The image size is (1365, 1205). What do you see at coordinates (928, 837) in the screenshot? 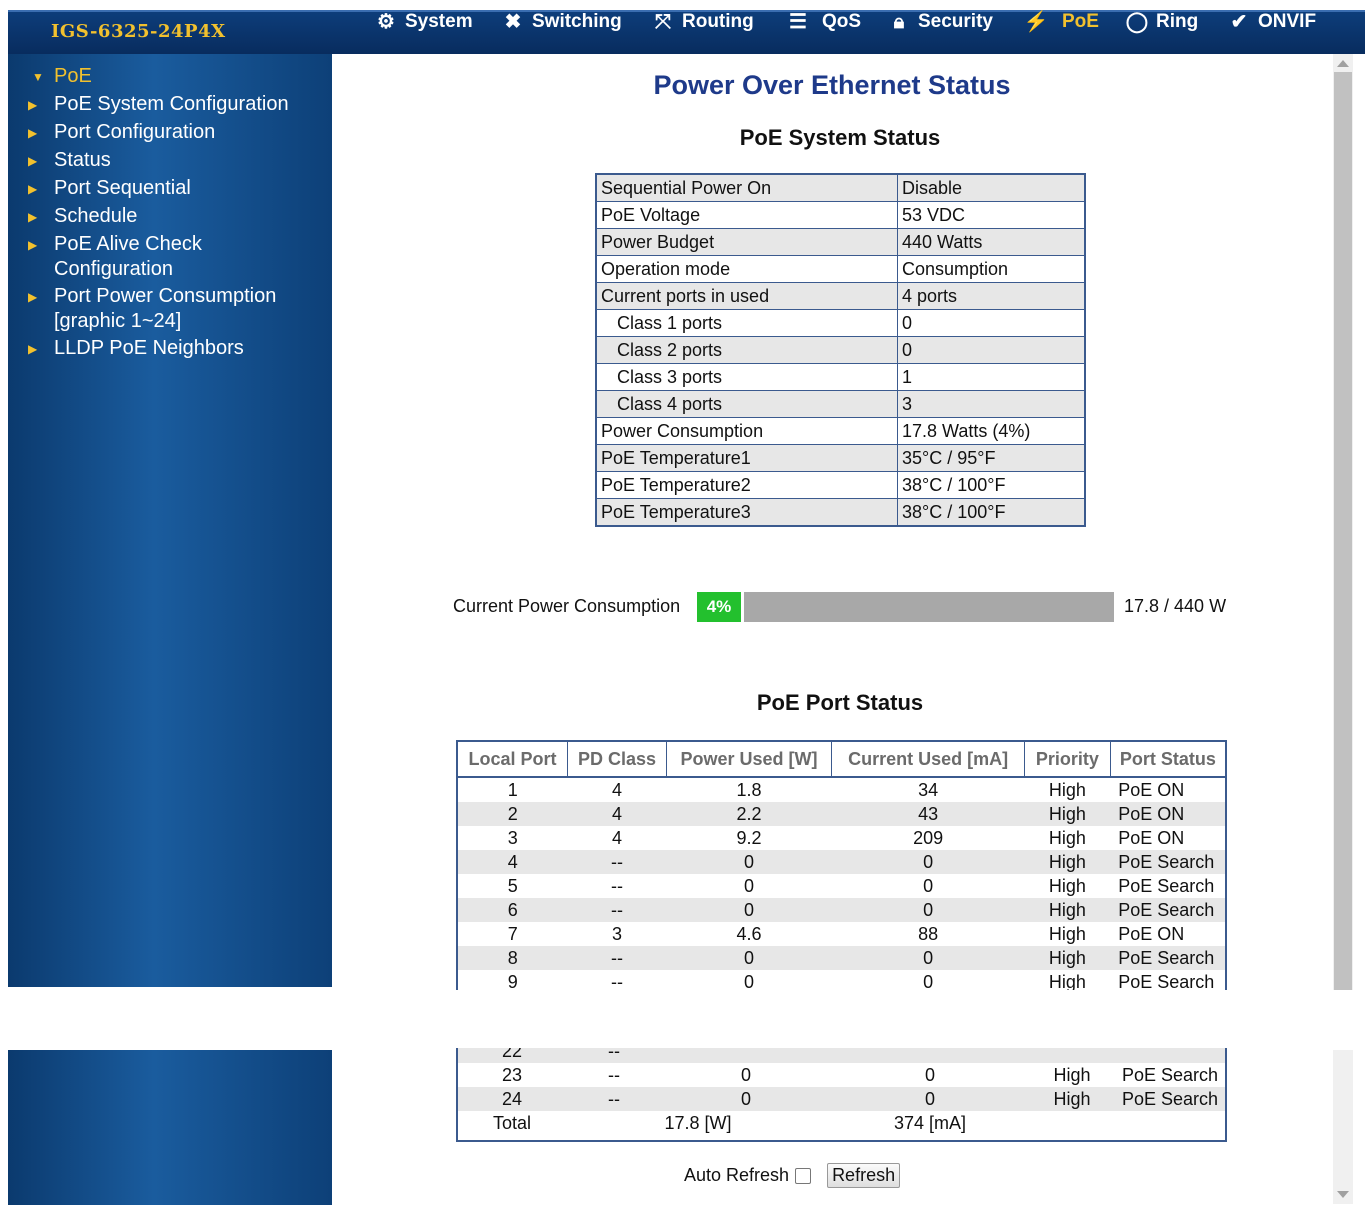
I see `port-cell: 209` at bounding box center [928, 837].